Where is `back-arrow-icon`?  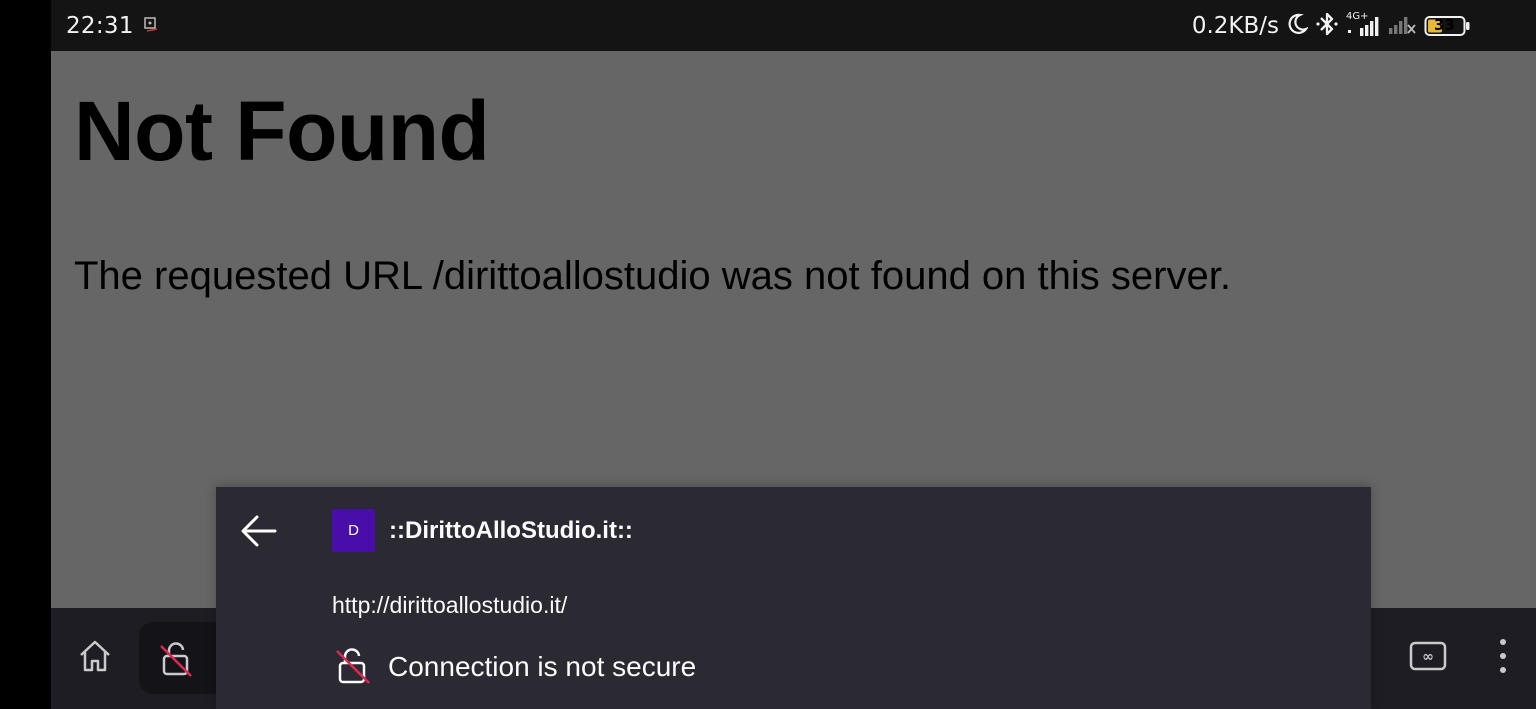 back-arrow-icon is located at coordinates (259, 533).